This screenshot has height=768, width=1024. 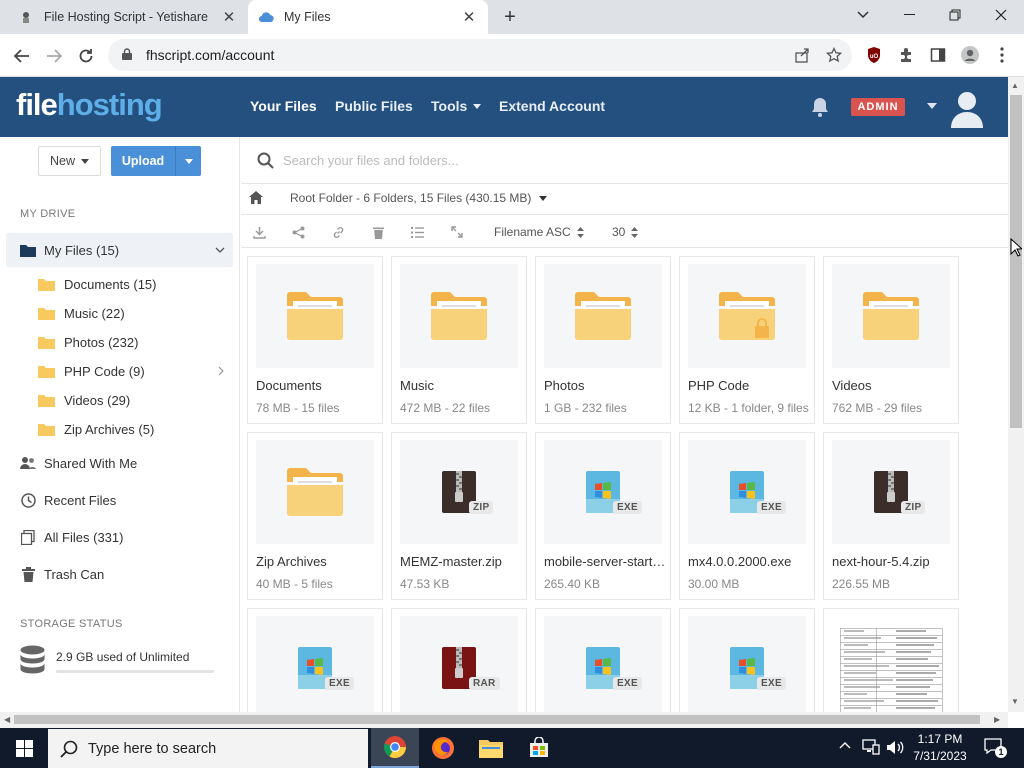 I want to click on file-card: EXE mx4.0.0.2000.exe 30.00 MB, so click(x=747, y=516).